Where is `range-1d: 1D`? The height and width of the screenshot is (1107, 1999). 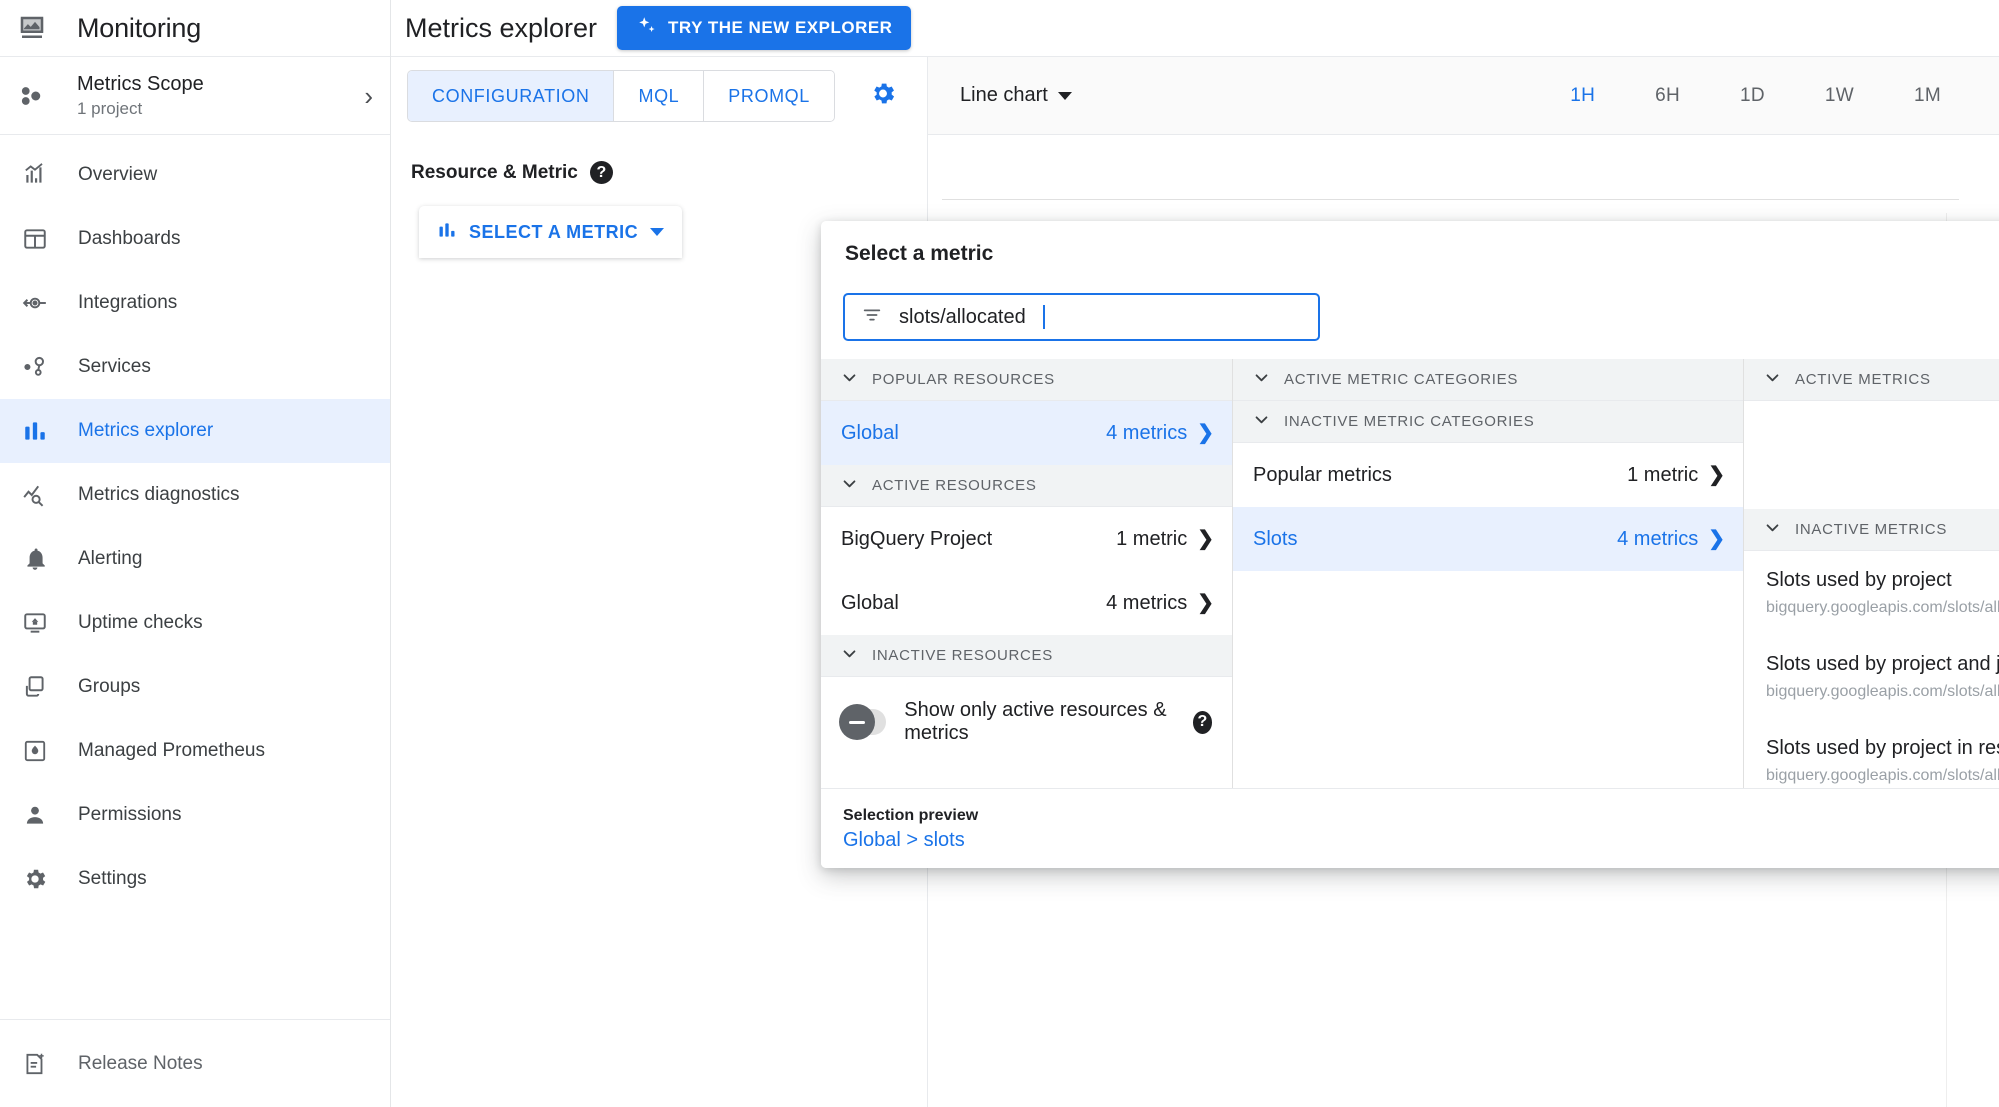
range-1d: 1D is located at coordinates (1752, 96).